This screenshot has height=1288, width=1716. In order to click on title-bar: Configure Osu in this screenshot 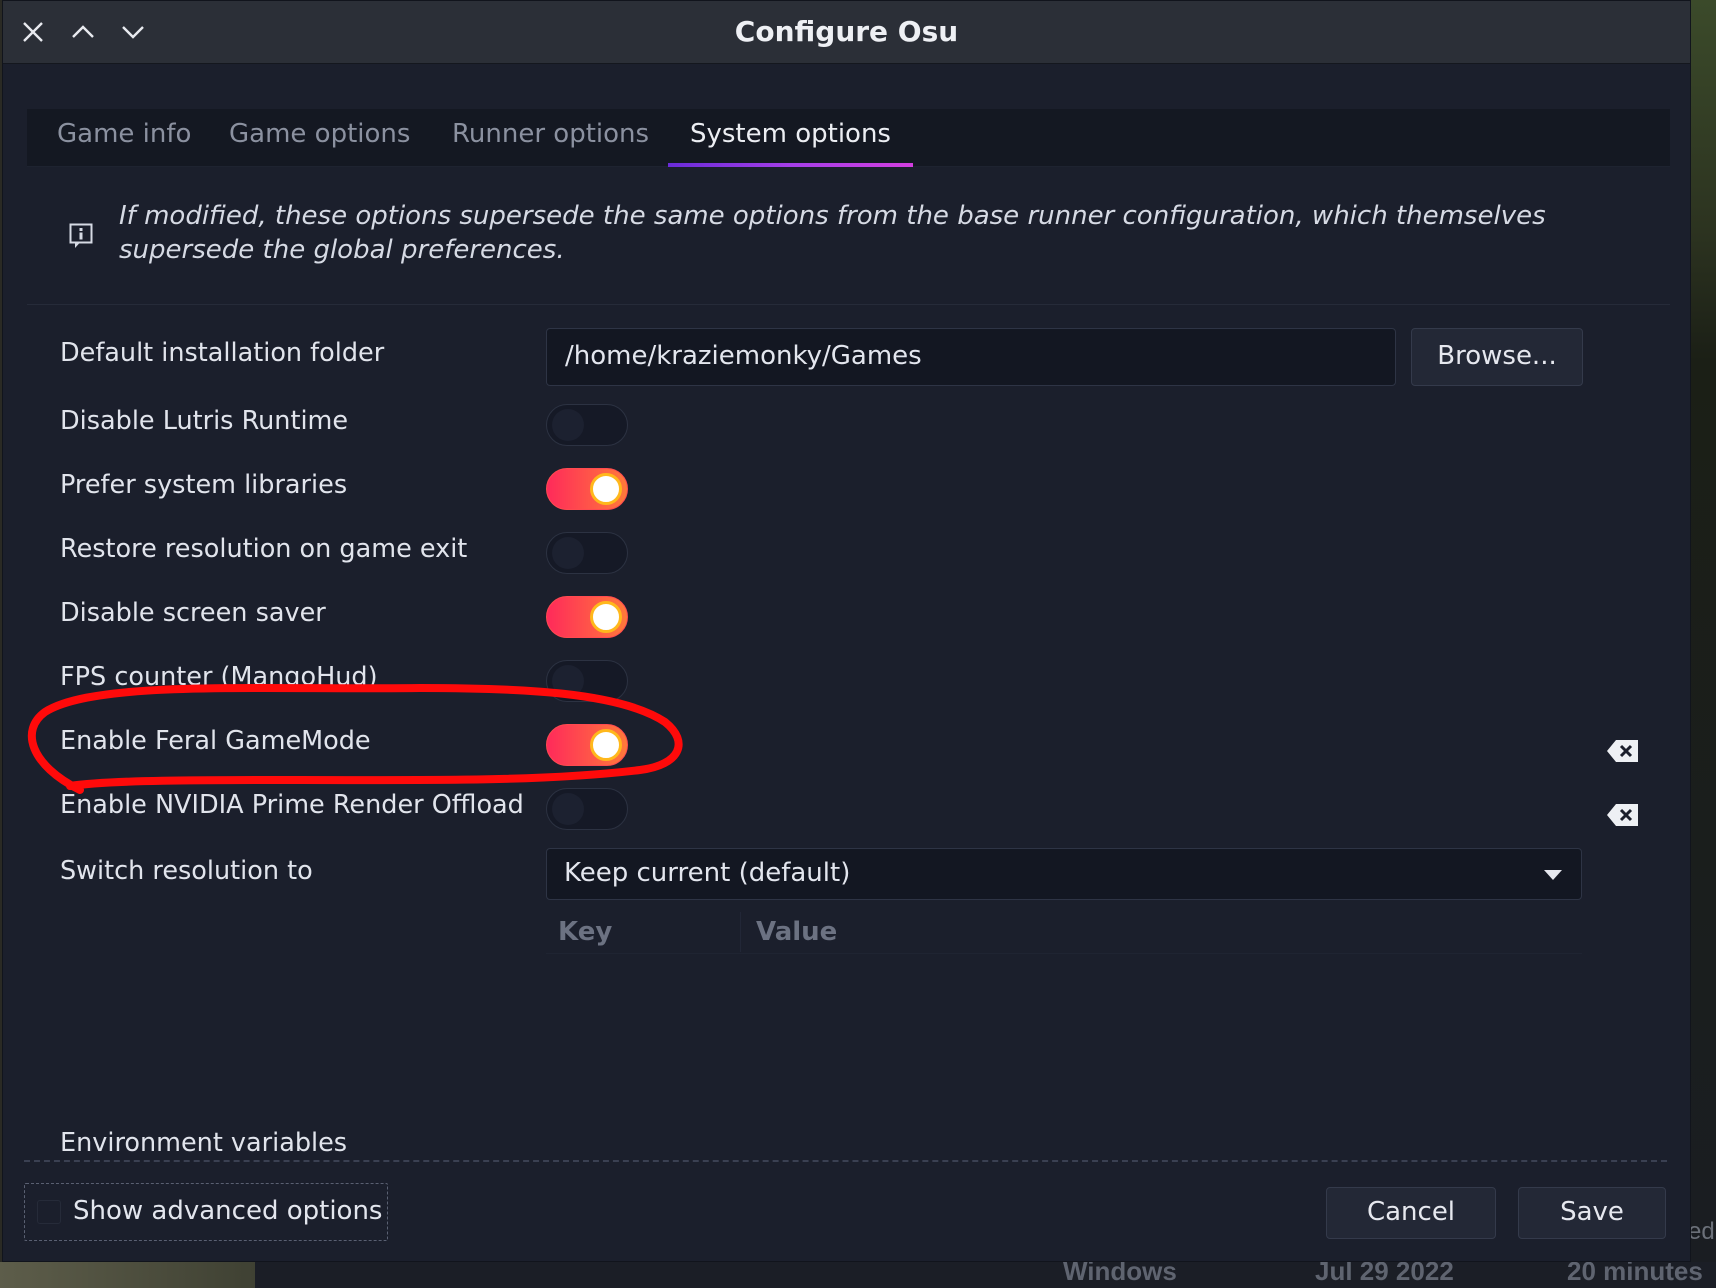, I will do `click(846, 32)`.